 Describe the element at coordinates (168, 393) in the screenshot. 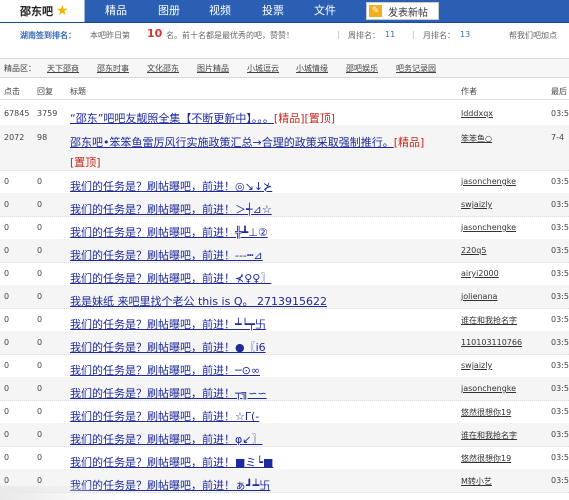

I see `thread-title-link: 我们的任务是？刷帖曝吧，前进！┬╗∽∽` at that location.